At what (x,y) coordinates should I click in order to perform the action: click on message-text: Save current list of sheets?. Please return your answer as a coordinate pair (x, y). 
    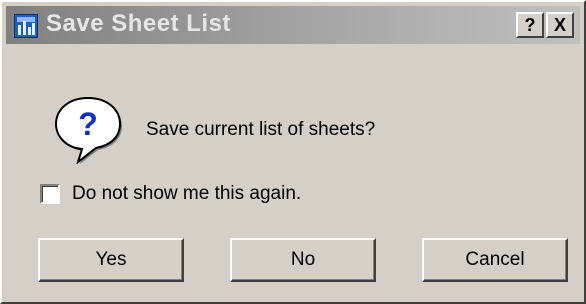
    Looking at the image, I should click on (261, 129).